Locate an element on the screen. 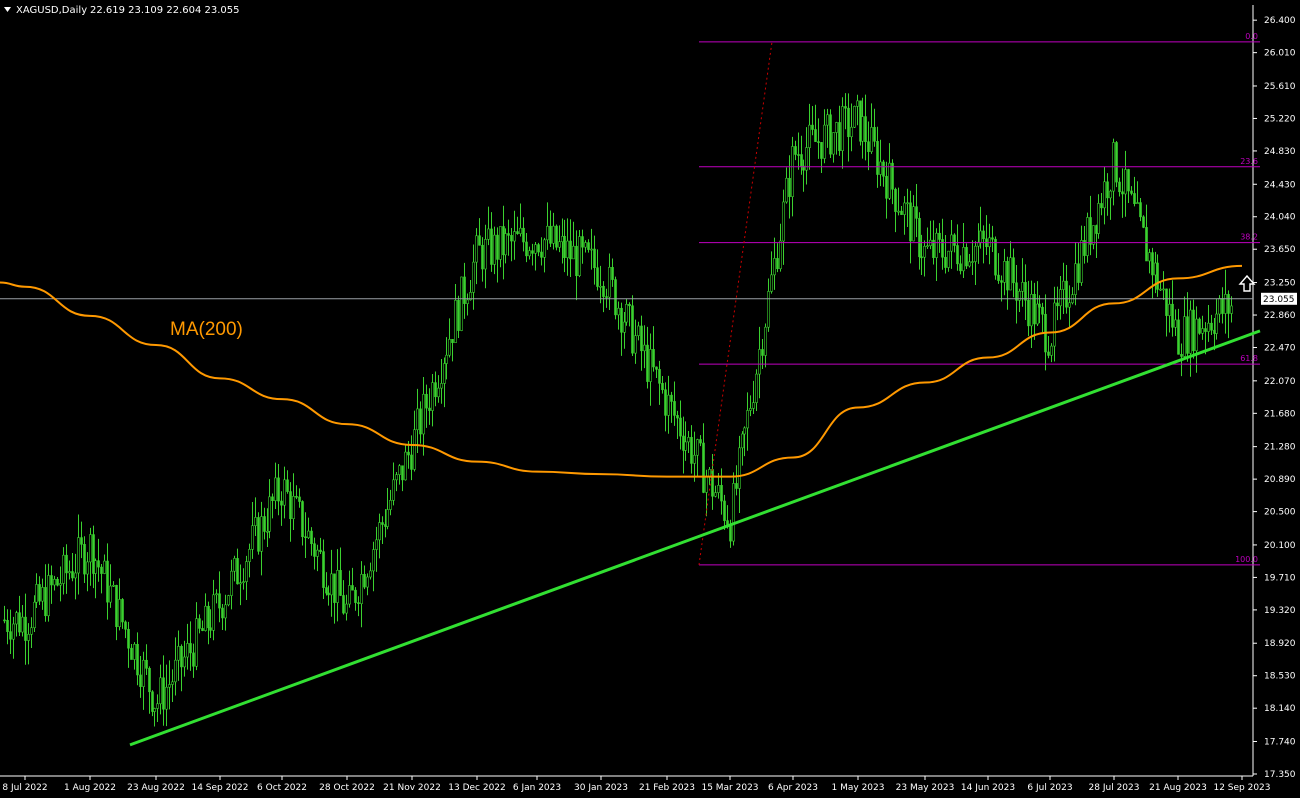 This screenshot has width=1300, height=798. time-tick-label: 8 Jul 2022 is located at coordinates (24, 788).